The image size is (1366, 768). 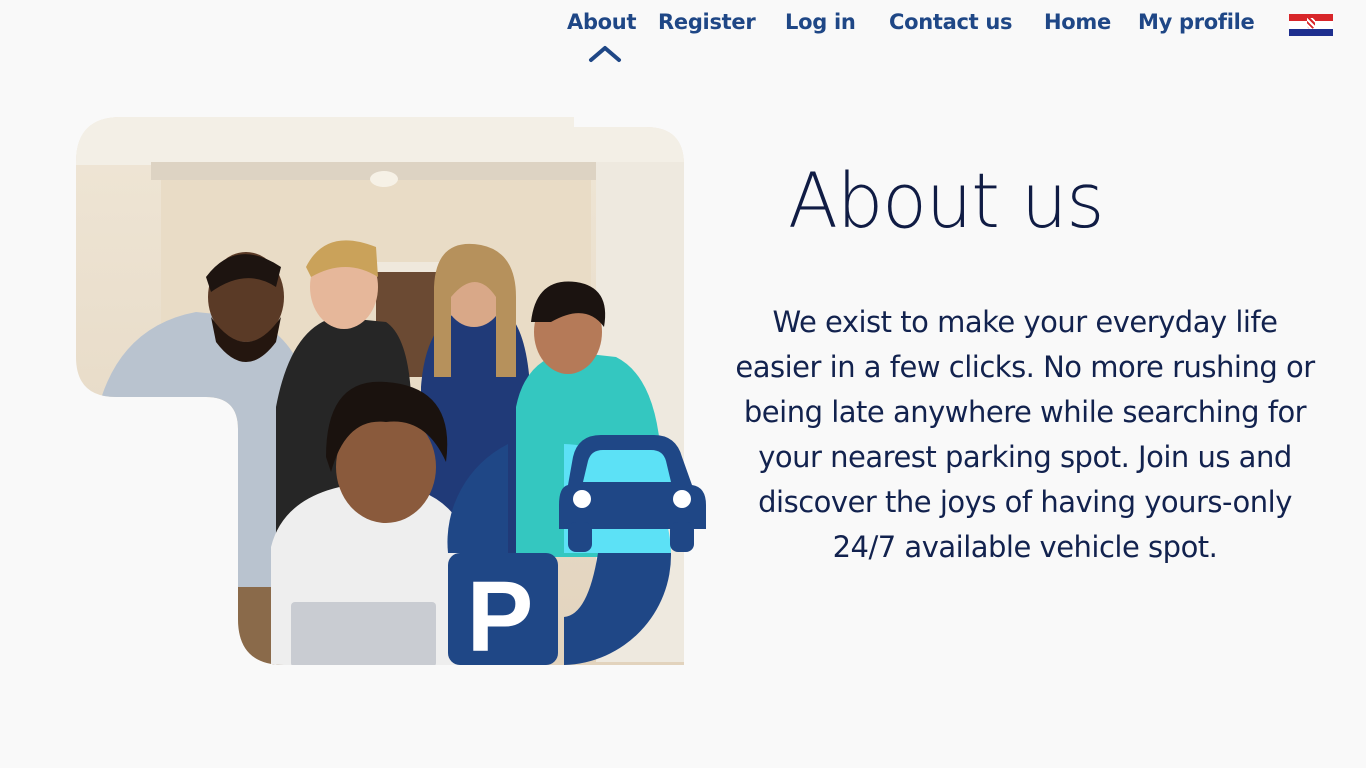 I want to click on nav-contact-link: Contact us, so click(x=951, y=22).